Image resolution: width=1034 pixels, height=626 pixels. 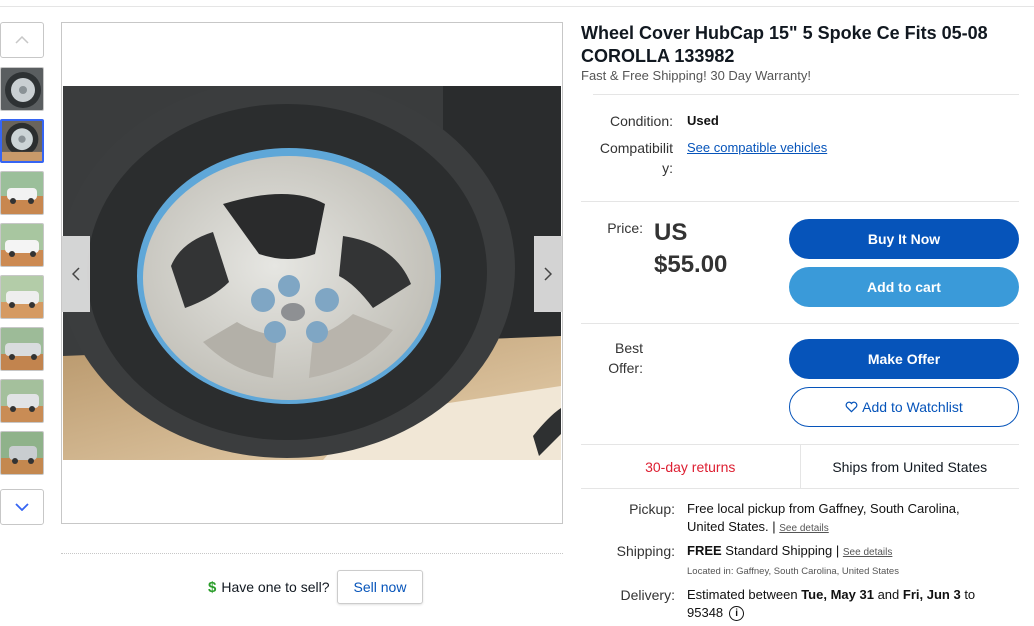 I want to click on thumbnail-scroll-down-button, so click(x=22, y=507).